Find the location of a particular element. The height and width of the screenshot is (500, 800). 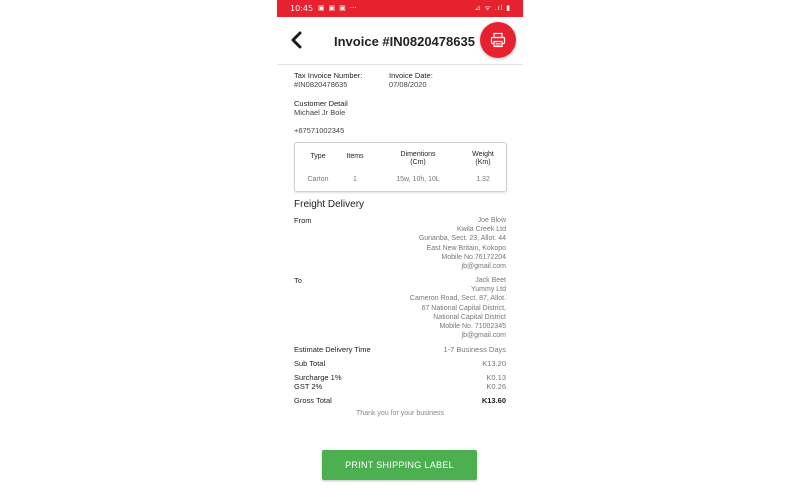

cell-type: Carton is located at coordinates (318, 179).